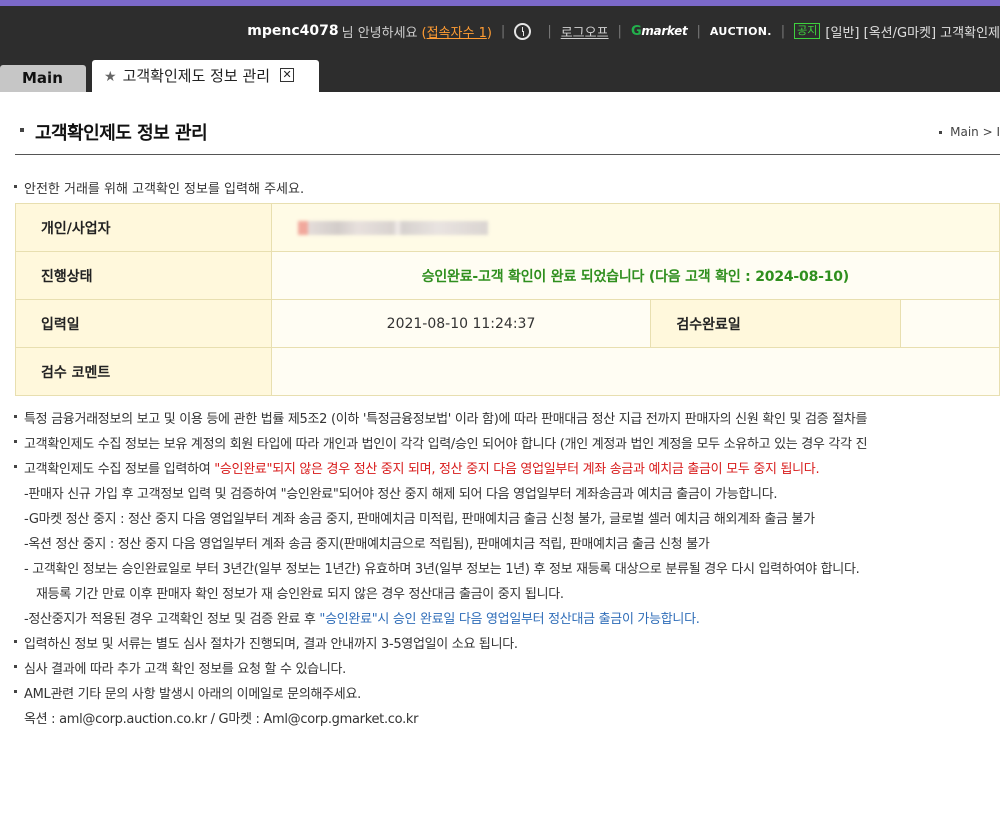 This screenshot has width=1000, height=816. I want to click on label-input-date: 입력일, so click(143, 323).